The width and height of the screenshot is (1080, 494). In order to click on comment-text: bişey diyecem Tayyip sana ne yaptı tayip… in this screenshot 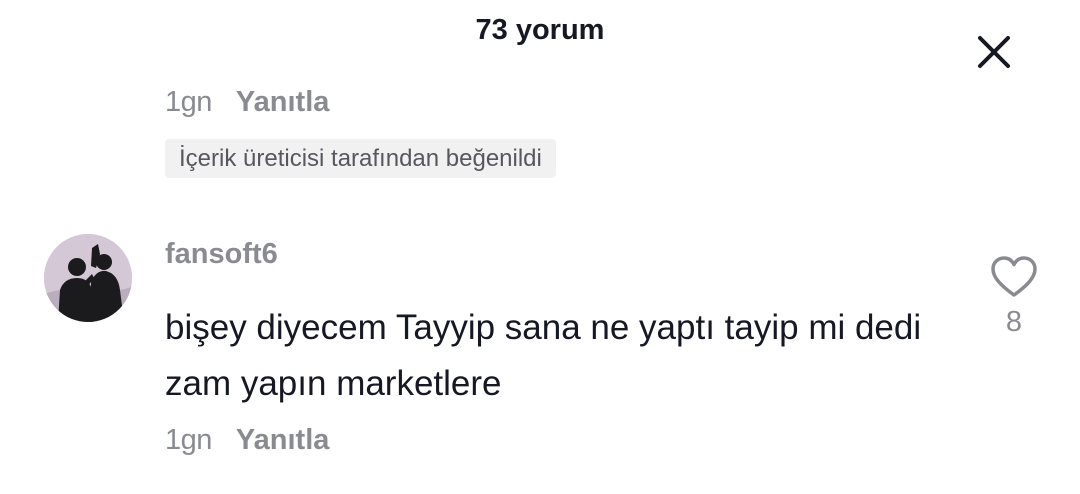, I will do `click(543, 355)`.